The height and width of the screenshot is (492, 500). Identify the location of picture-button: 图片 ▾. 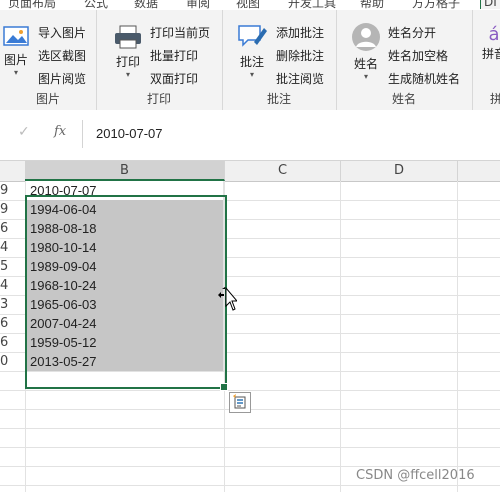
(16, 51).